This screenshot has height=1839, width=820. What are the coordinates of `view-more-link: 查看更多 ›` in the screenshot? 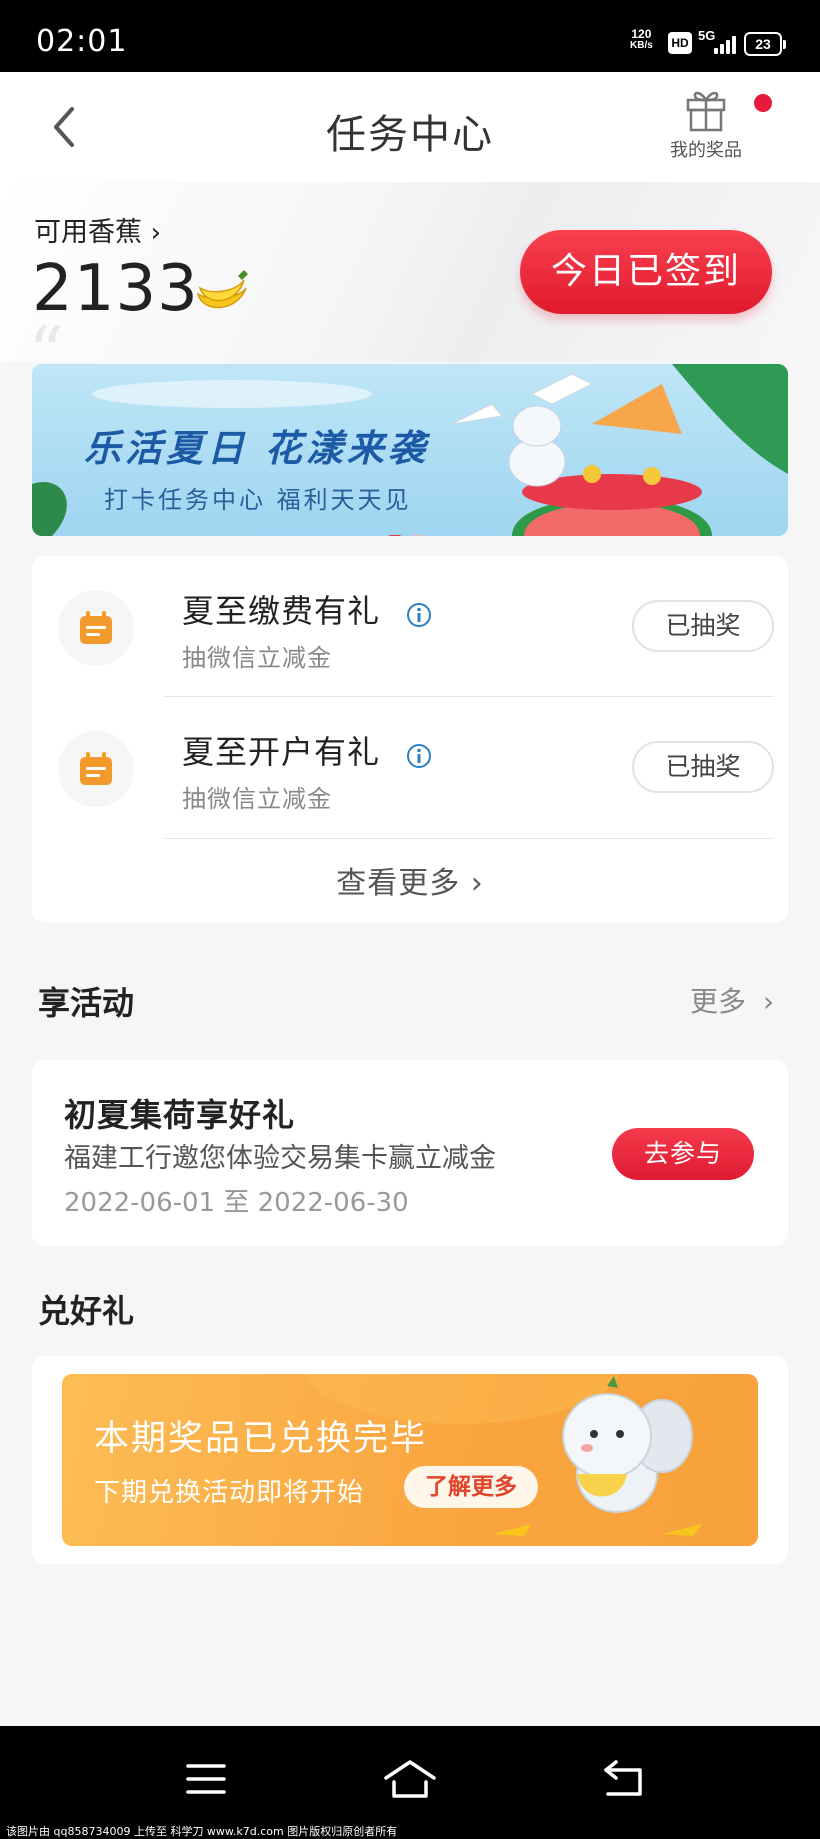 It's located at (410, 880).